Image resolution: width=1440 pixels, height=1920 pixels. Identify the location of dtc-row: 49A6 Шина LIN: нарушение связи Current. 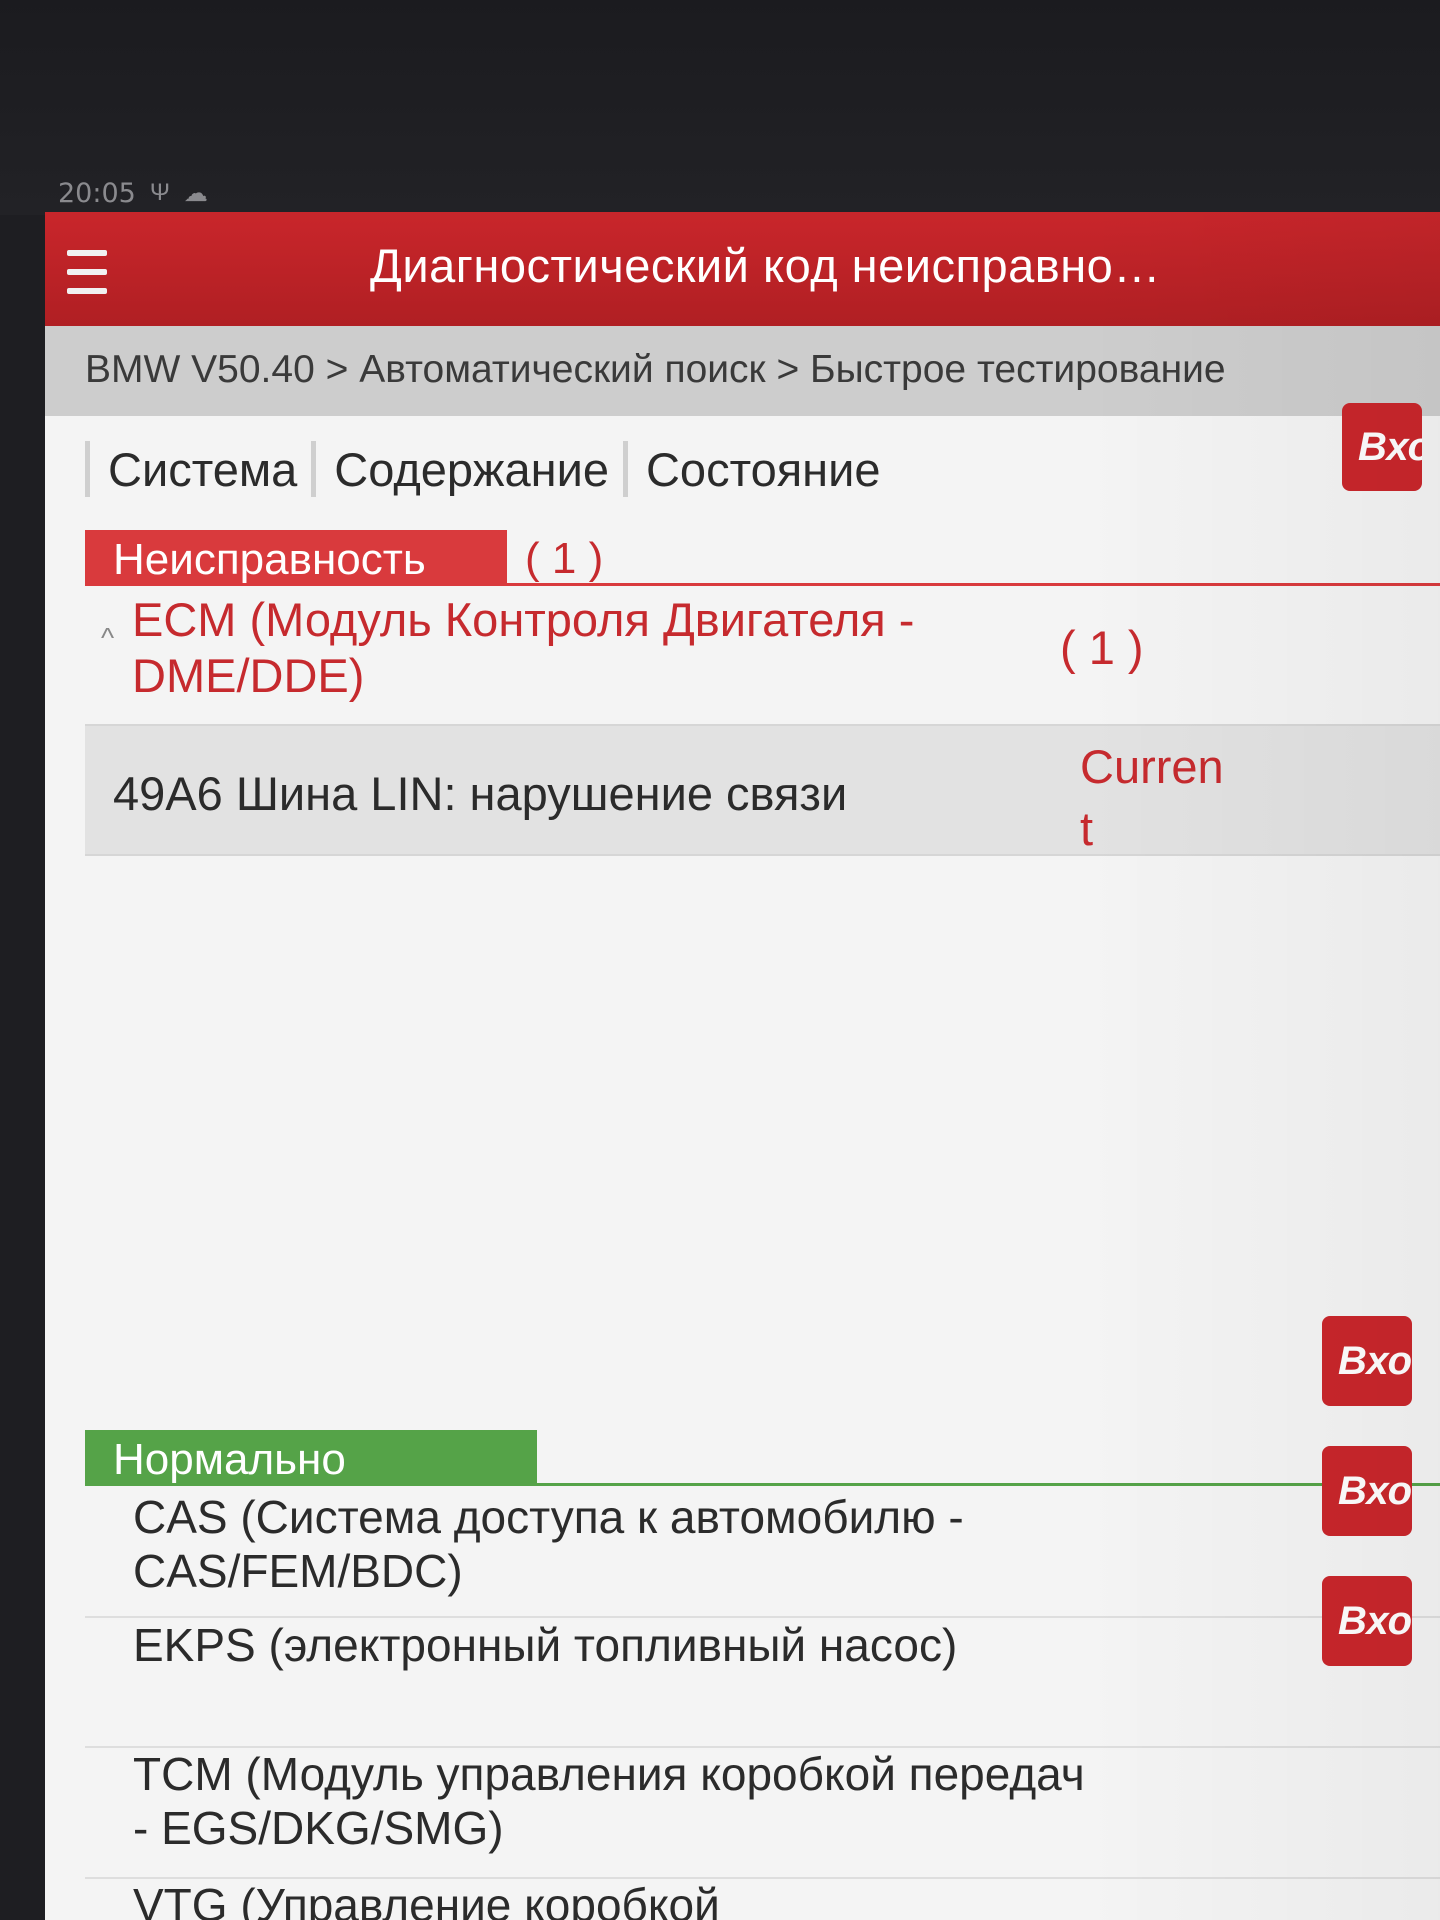
(762, 790).